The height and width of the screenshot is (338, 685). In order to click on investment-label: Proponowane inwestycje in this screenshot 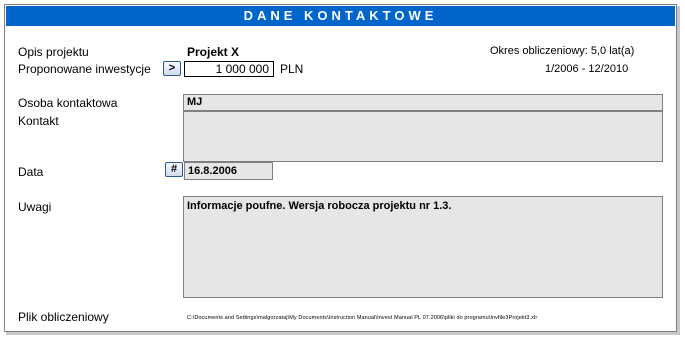, I will do `click(84, 69)`.